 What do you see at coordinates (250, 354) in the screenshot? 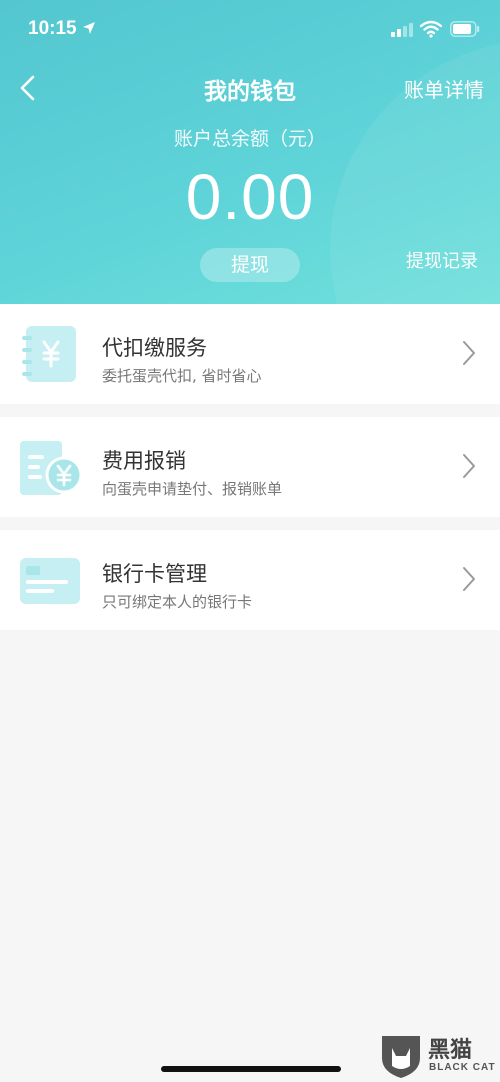
I see `list-item-auto-debit: 代扣缴服务 委托蛋壳代扣, 省时省心` at bounding box center [250, 354].